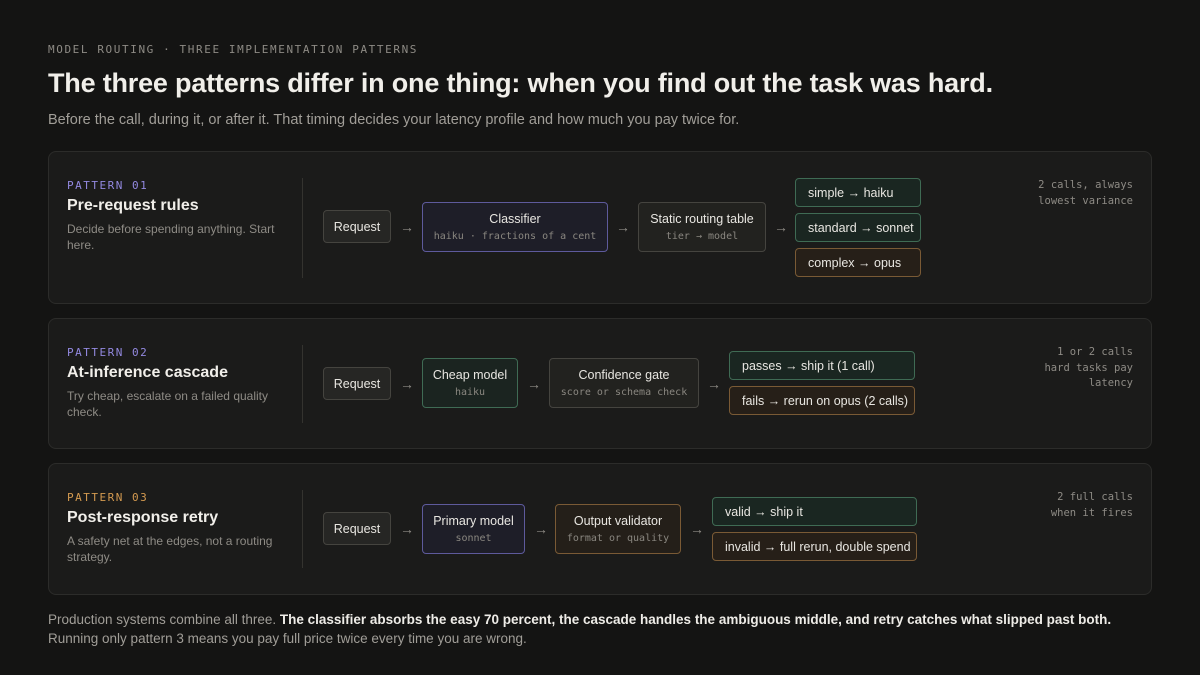 Image resolution: width=1200 pixels, height=675 pixels. What do you see at coordinates (1091, 512) in the screenshot?
I see `note-line: when it fires` at bounding box center [1091, 512].